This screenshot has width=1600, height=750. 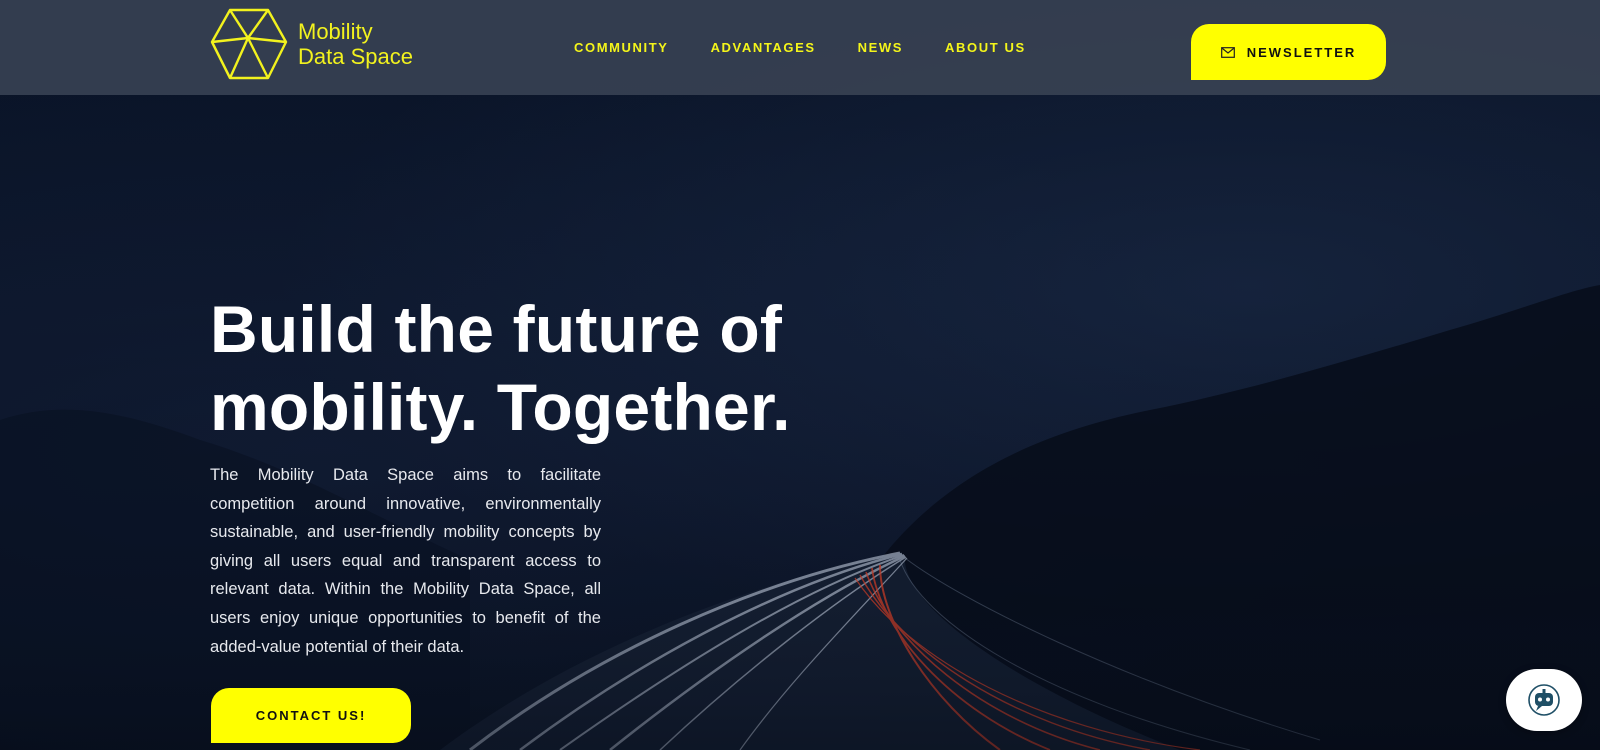 I want to click on chat-widget-button, so click(x=1544, y=700).